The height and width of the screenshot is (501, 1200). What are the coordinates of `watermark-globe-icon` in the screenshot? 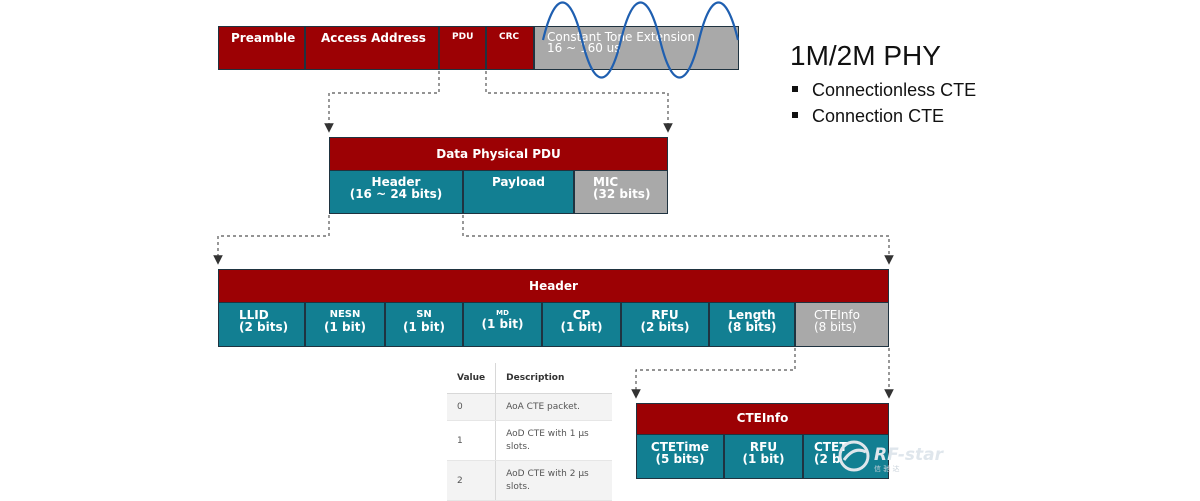 It's located at (854, 456).